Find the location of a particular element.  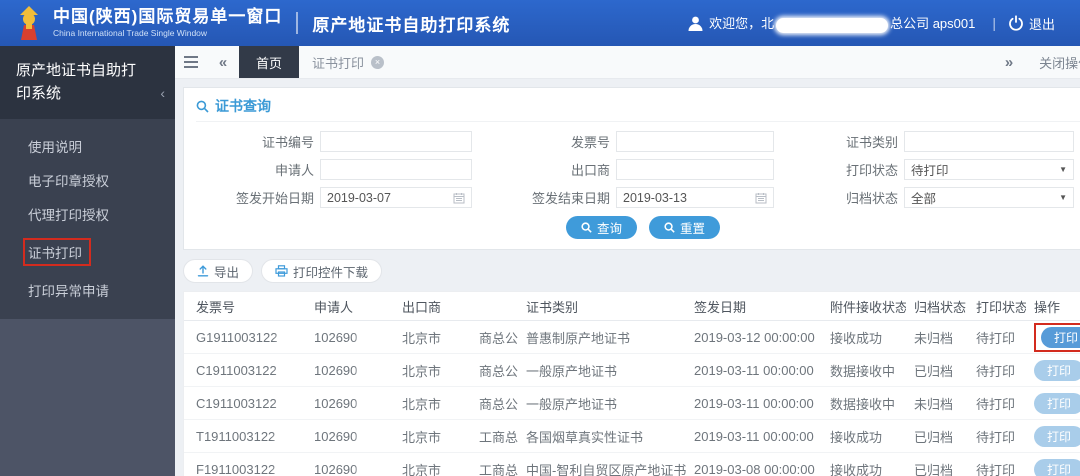

power-icon is located at coordinates (1016, 23).